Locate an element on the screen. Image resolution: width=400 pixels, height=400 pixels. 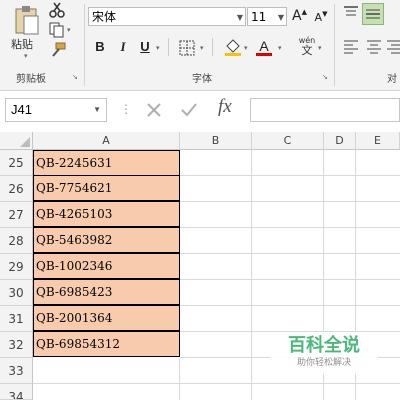
row-header: 33 is located at coordinates (16, 371).